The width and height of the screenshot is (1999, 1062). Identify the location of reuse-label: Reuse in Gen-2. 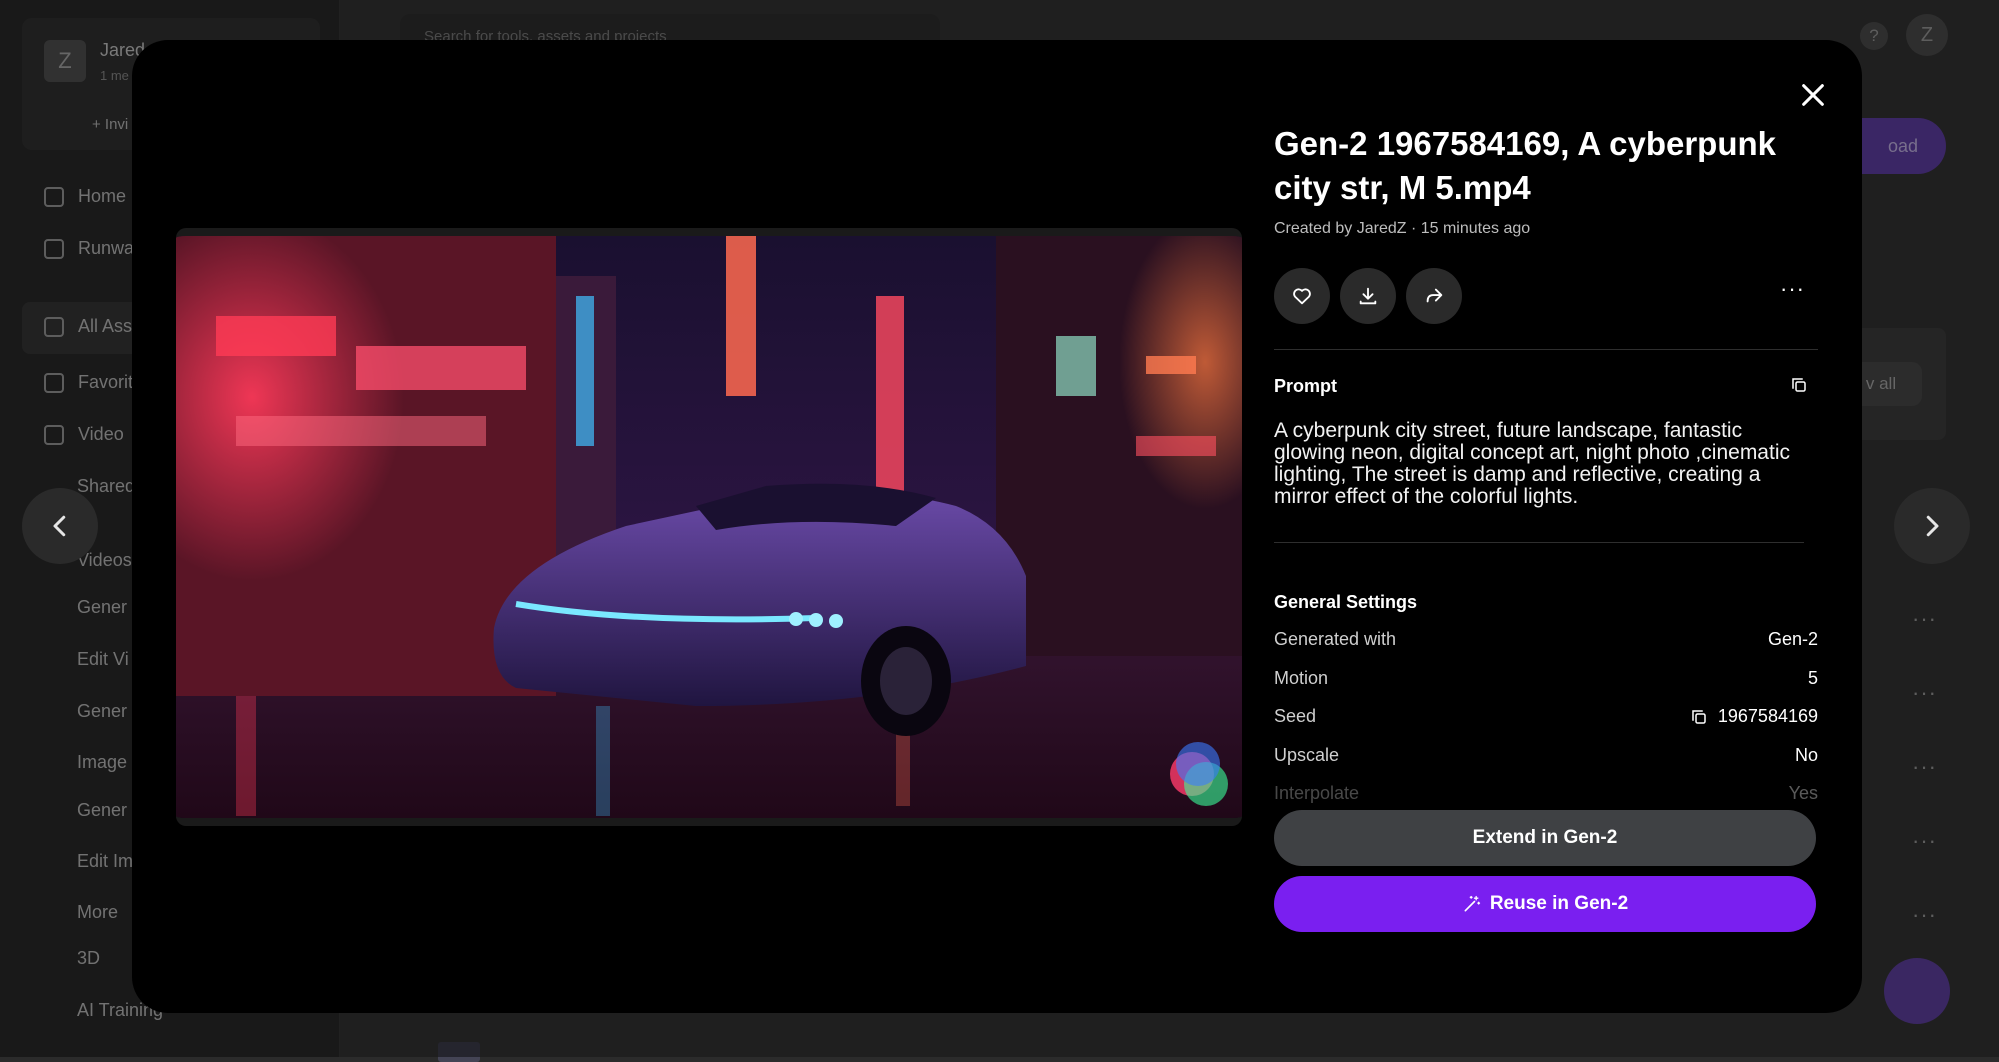
(1559, 904).